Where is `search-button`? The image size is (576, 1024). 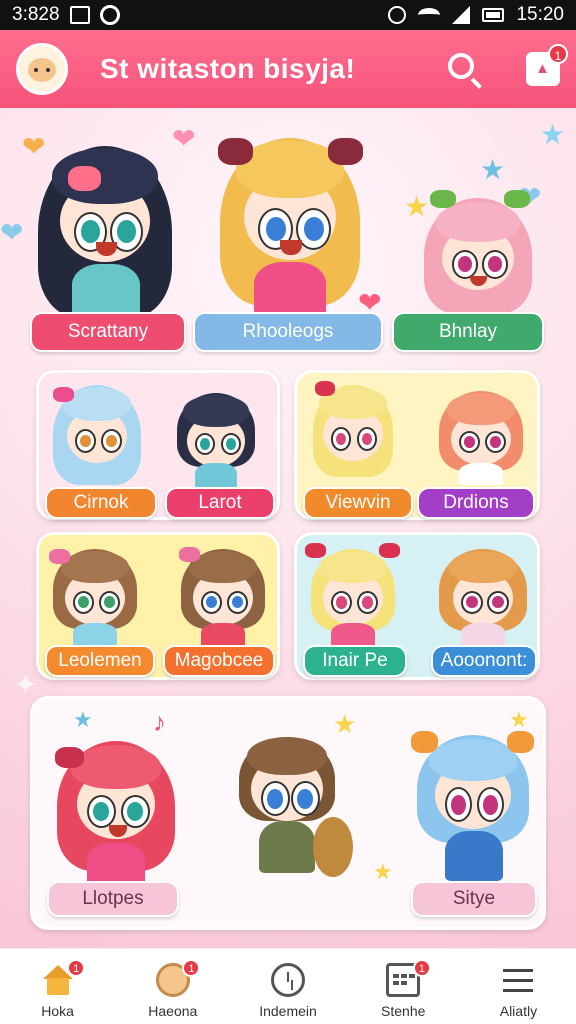
search-button is located at coordinates (464, 69).